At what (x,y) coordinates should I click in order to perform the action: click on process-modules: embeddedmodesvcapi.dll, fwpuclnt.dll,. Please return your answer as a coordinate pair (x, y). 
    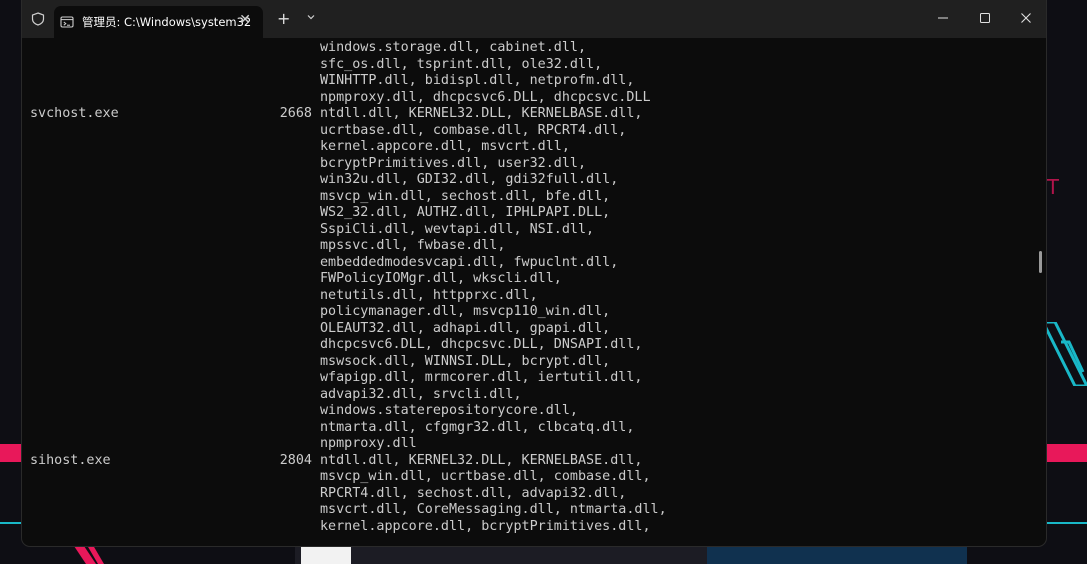
    Looking at the image, I should click on (469, 262).